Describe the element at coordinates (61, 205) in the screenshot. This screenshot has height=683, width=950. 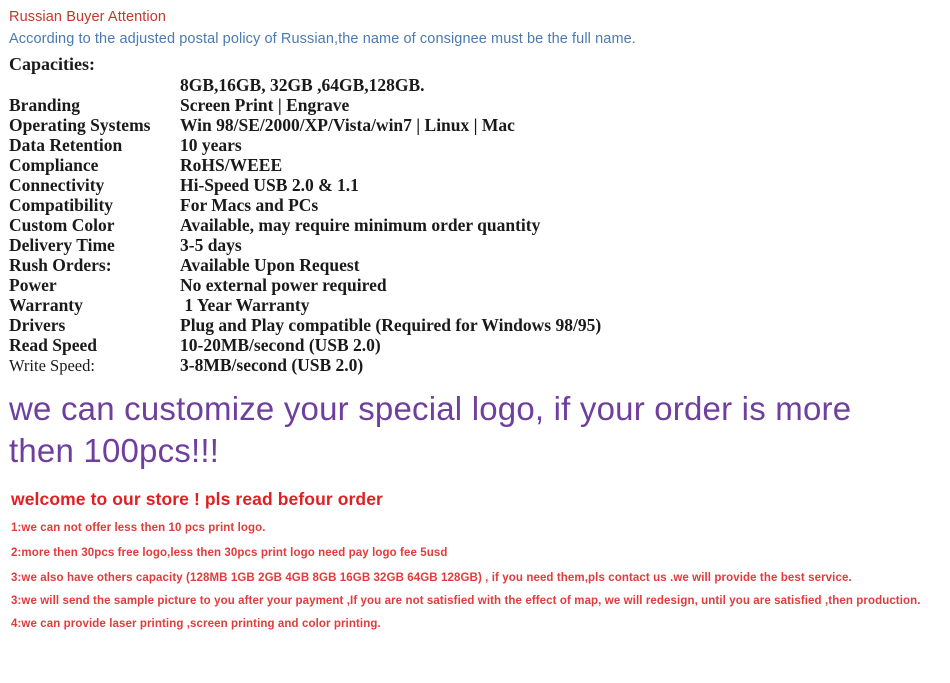
I see `spec-label: Compatibility` at that location.